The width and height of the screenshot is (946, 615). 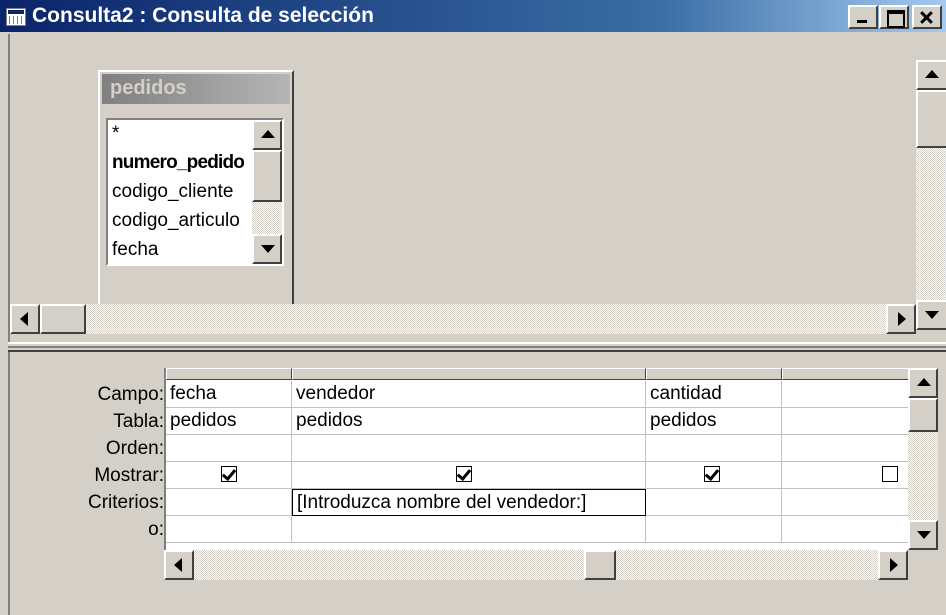 I want to click on grid-cell-criterios: [Introduzca nombre del vendedor:], so click(x=469, y=502).